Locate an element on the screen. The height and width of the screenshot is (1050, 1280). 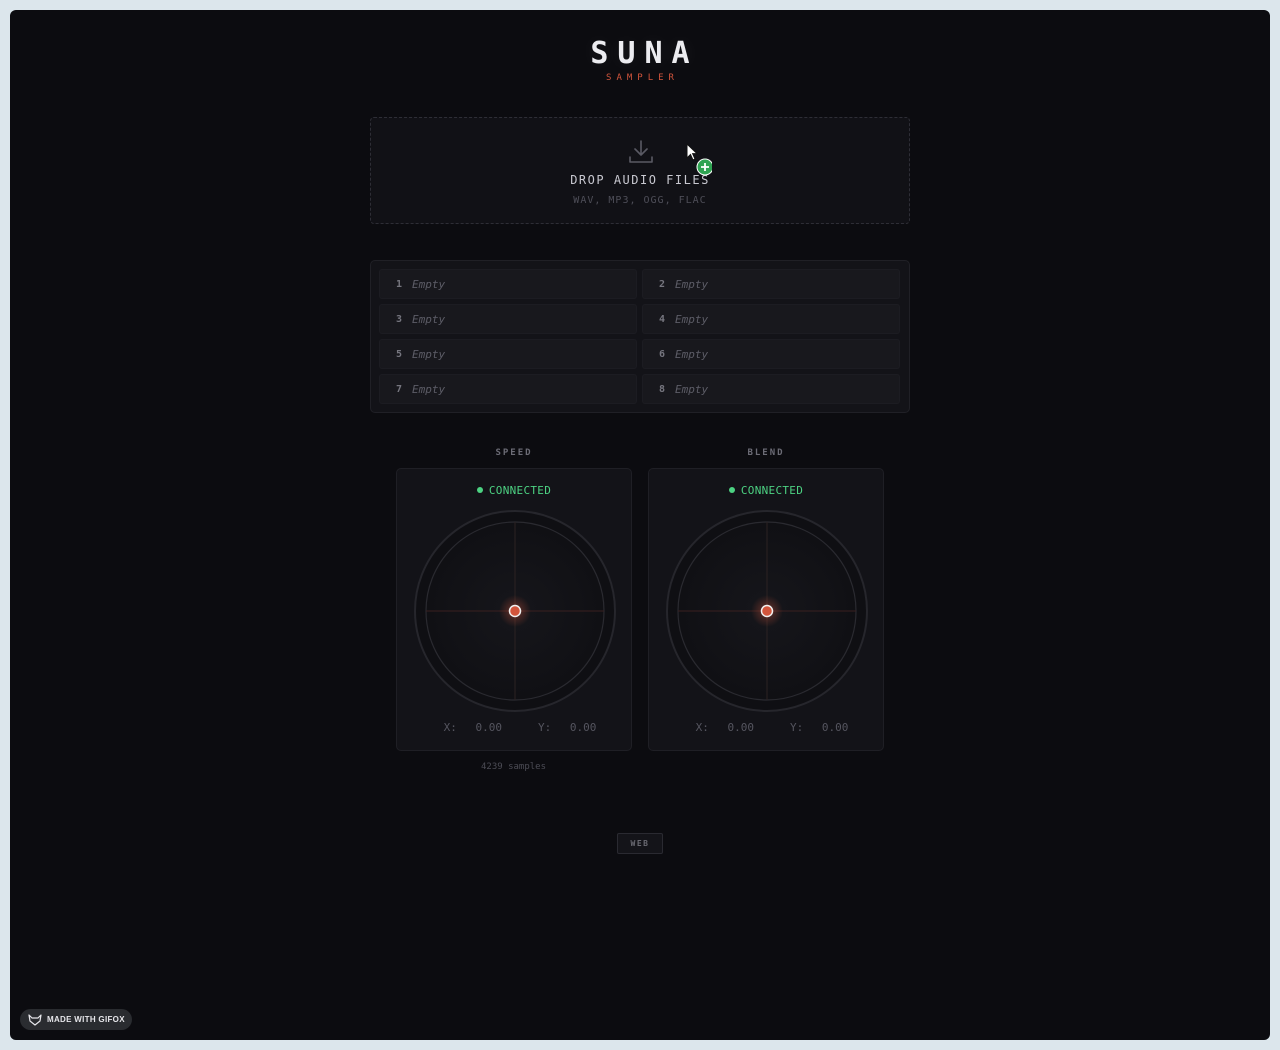
slot-number: 4 is located at coordinates (662, 319).